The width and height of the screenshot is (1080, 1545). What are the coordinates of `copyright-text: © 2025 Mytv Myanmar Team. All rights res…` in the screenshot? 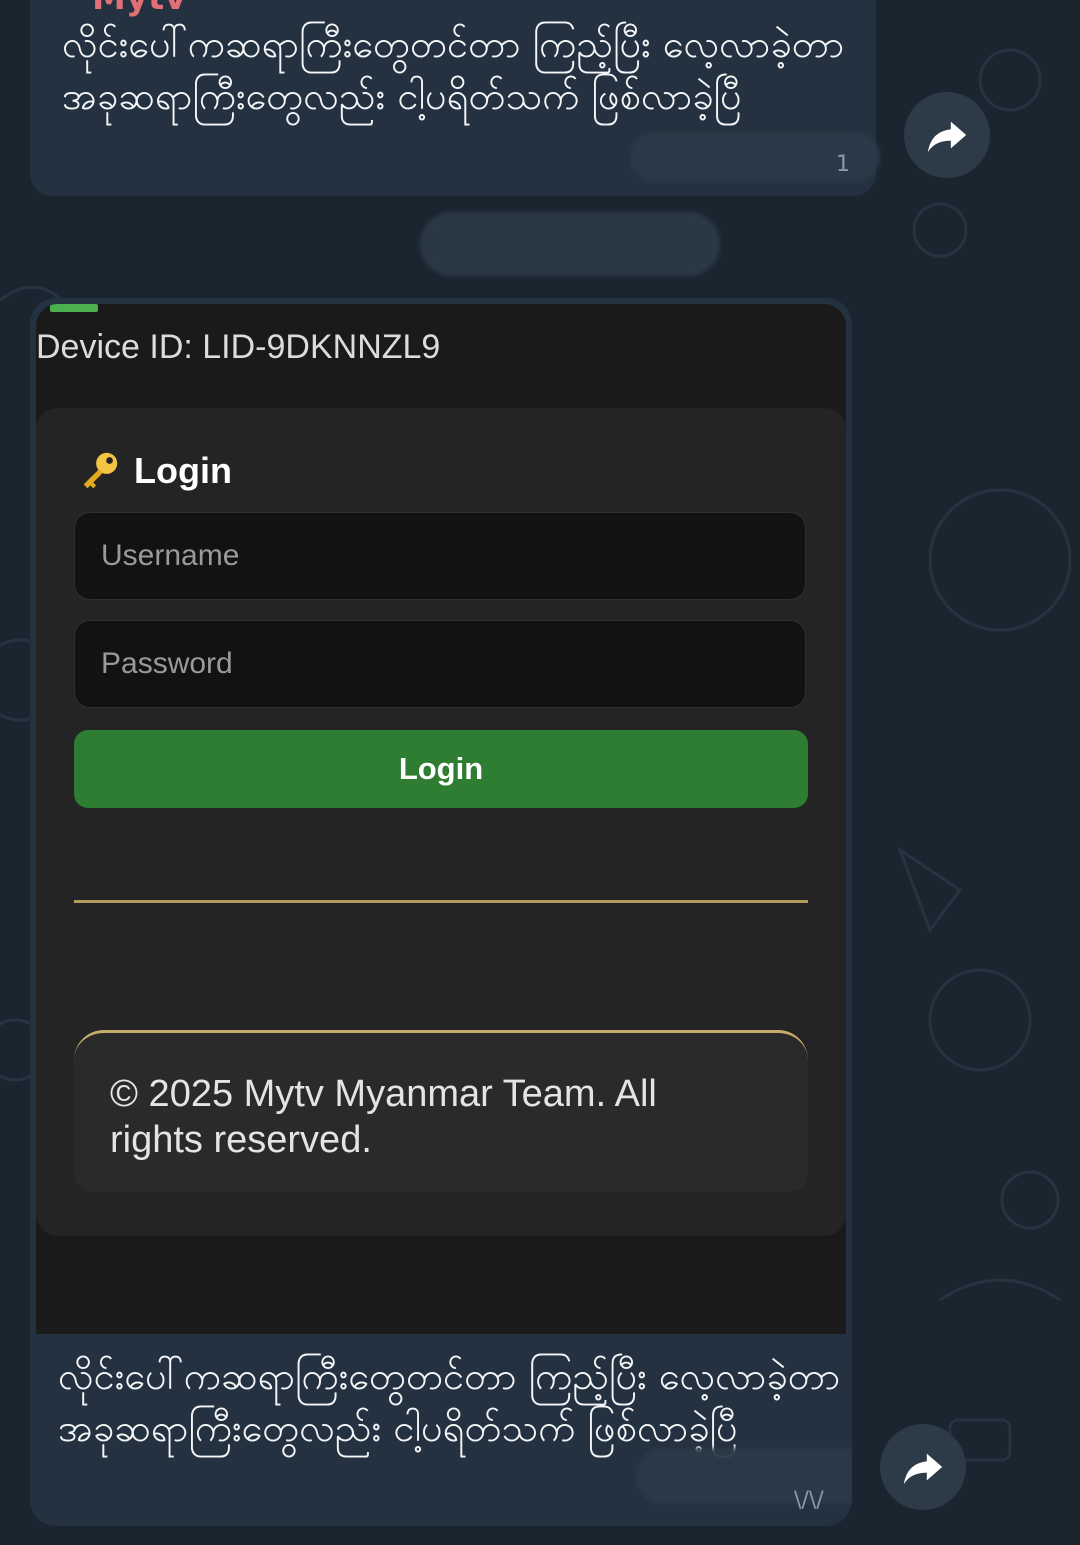 It's located at (383, 1117).